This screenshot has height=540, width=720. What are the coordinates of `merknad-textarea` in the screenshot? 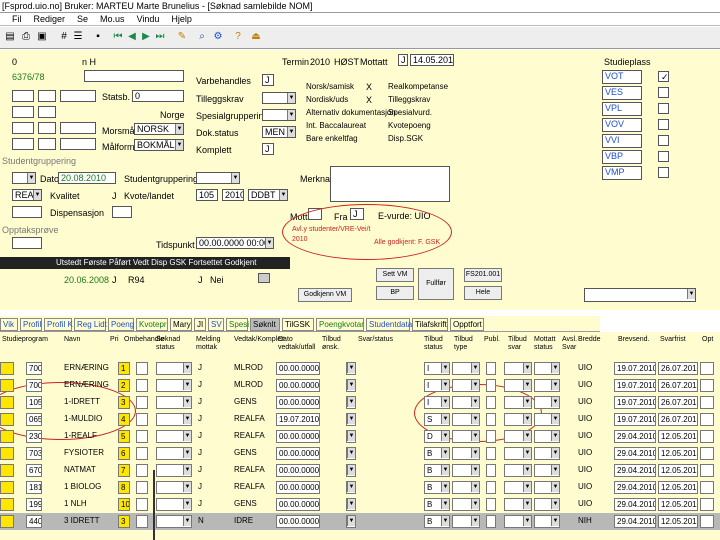 It's located at (390, 184).